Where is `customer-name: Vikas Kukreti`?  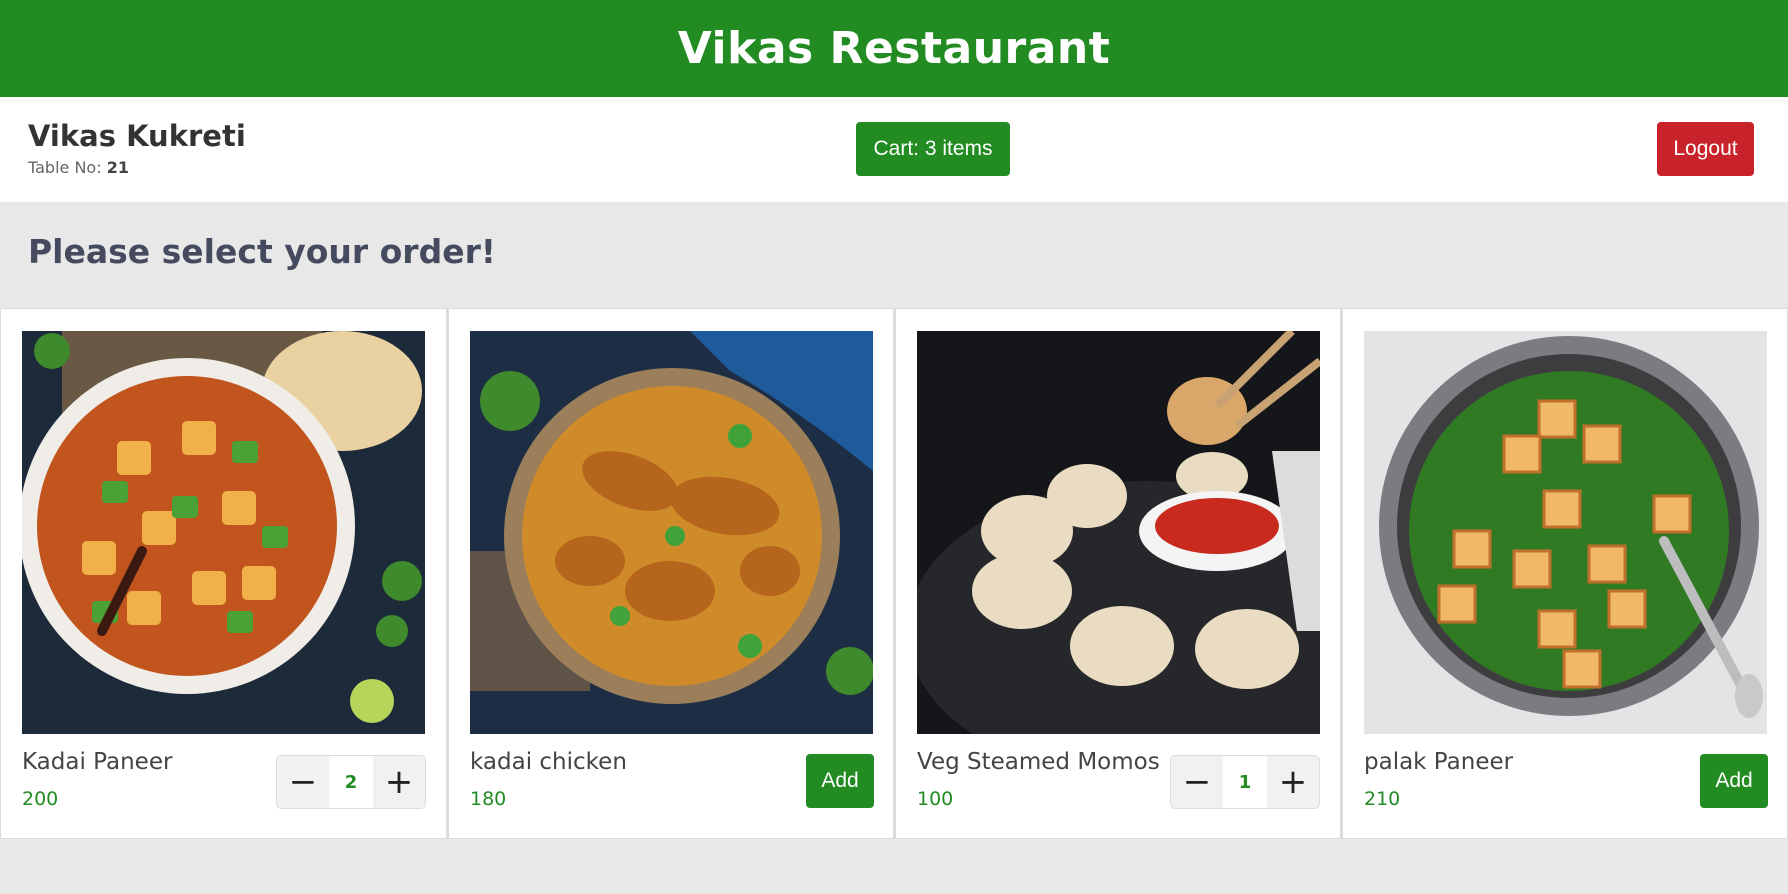 customer-name: Vikas Kukreti is located at coordinates (137, 136).